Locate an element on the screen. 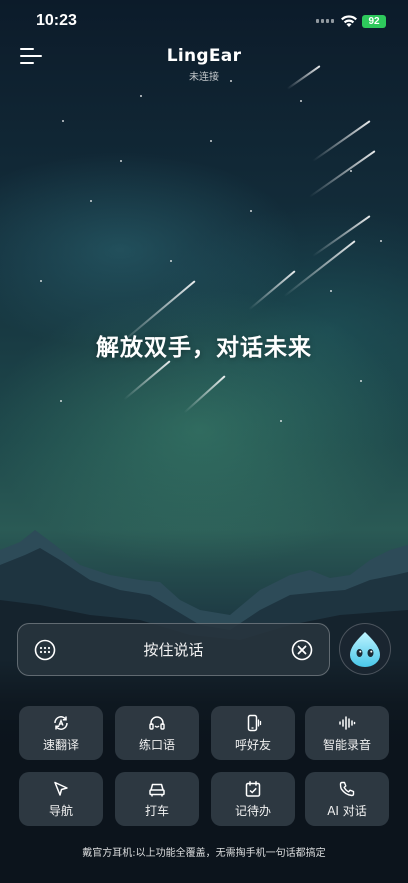 Image resolution: width=408 pixels, height=883 pixels. feature-todo: 记待办 is located at coordinates (253, 799).